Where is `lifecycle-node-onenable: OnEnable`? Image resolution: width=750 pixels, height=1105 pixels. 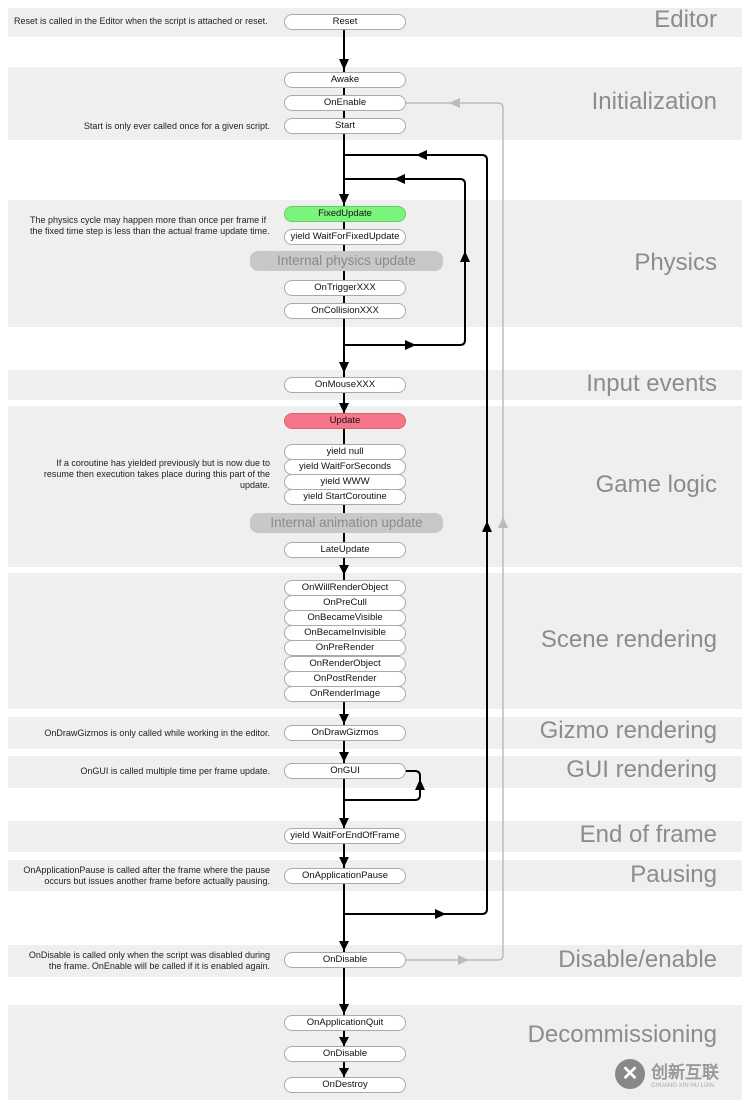
lifecycle-node-onenable: OnEnable is located at coordinates (345, 103).